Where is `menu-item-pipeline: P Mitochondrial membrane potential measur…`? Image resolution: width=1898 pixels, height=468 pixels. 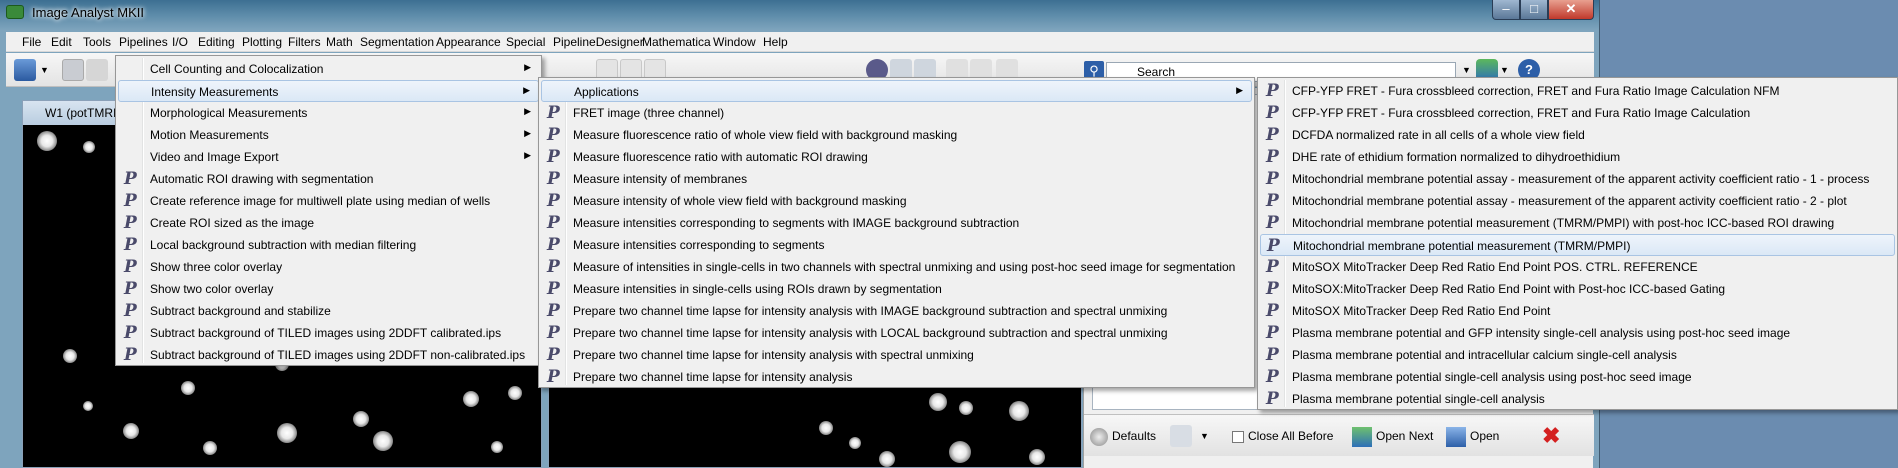
menu-item-pipeline: P Mitochondrial membrane potential measur… is located at coordinates (1577, 223).